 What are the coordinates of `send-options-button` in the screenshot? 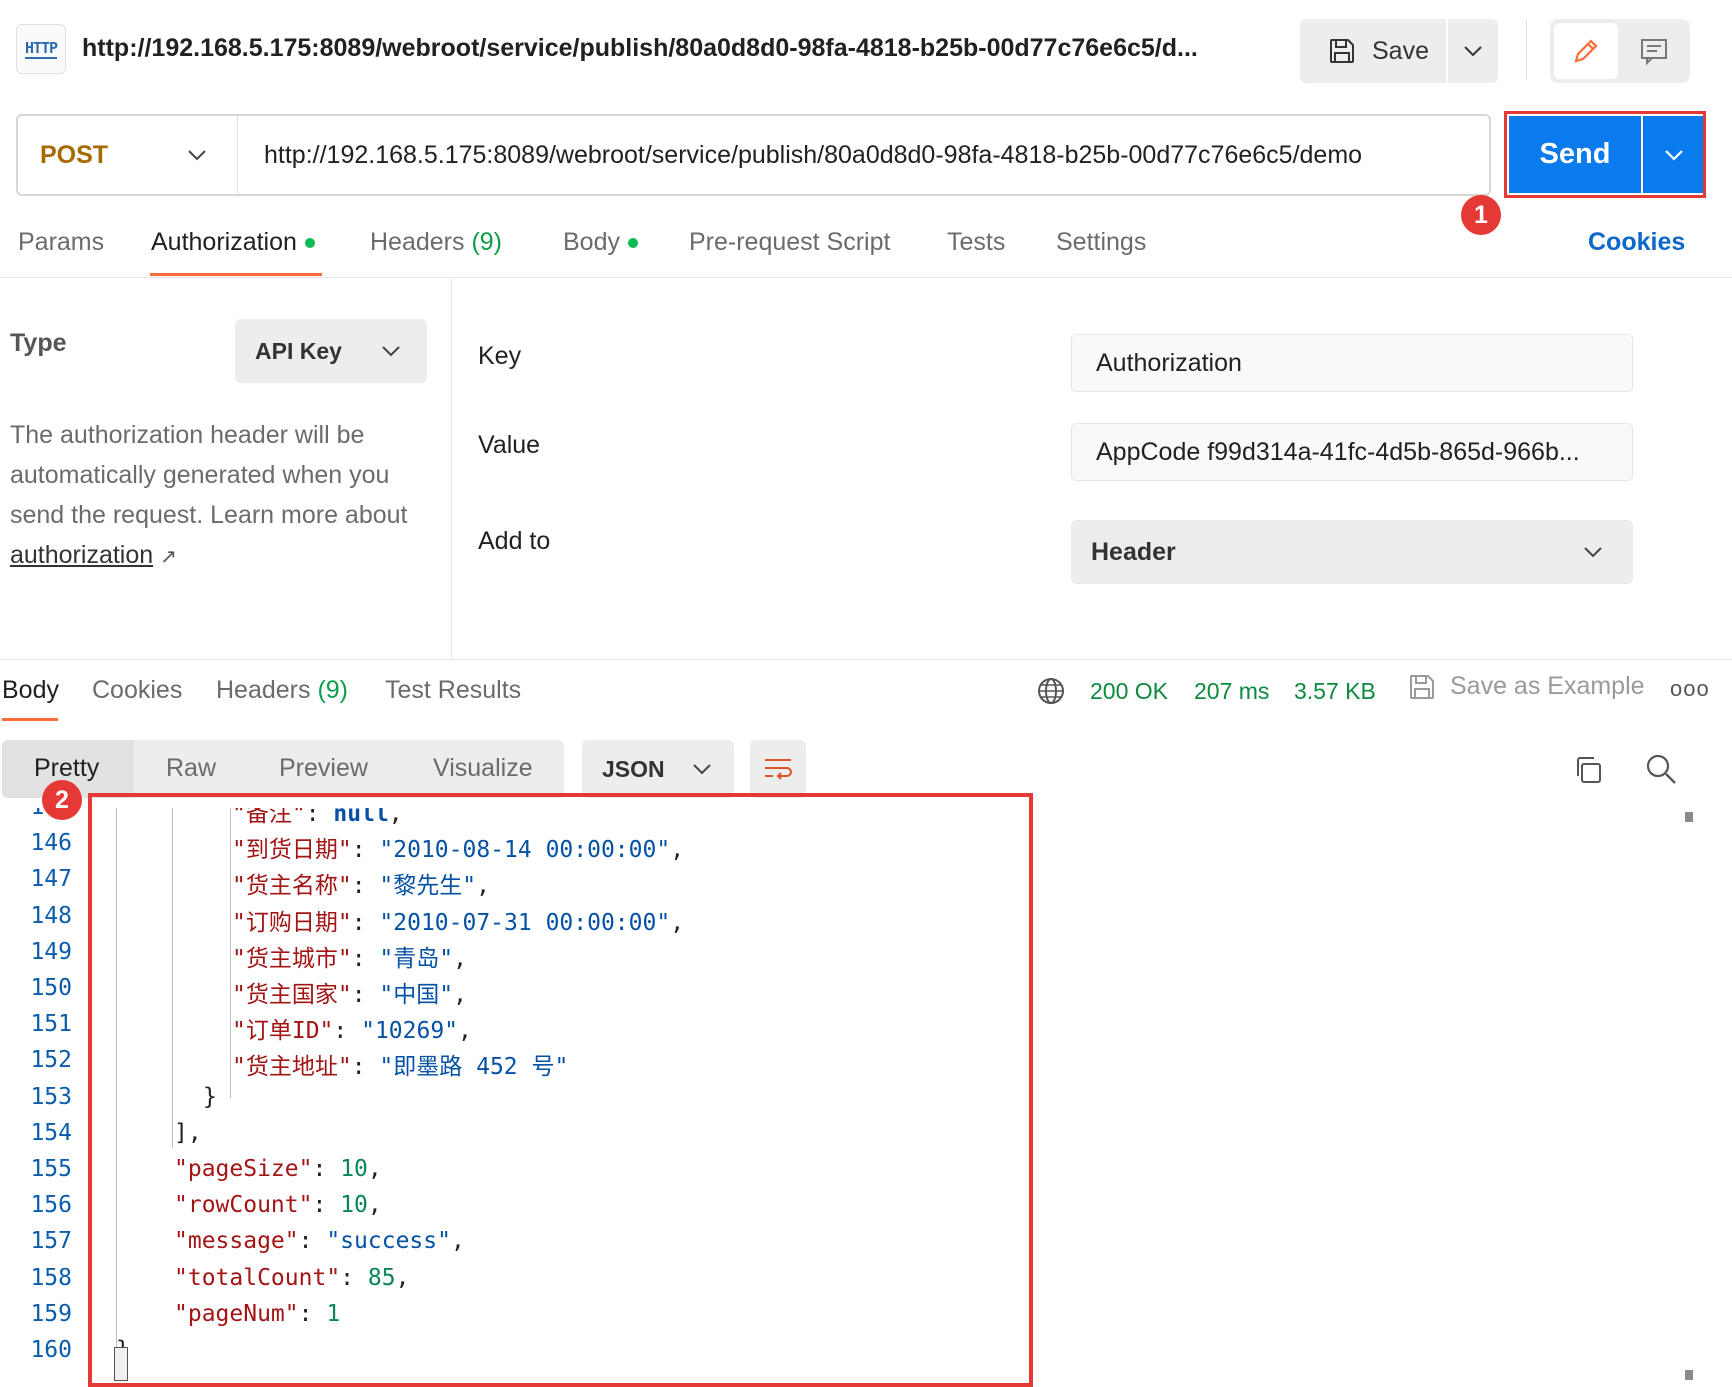 It's located at (1673, 154).